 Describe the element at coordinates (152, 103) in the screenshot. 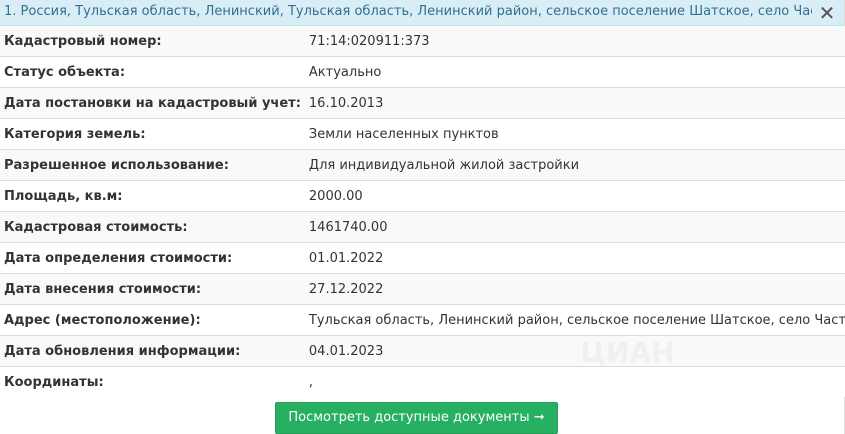

I see `row-label: Дата постановки на кадастровый учет:` at that location.